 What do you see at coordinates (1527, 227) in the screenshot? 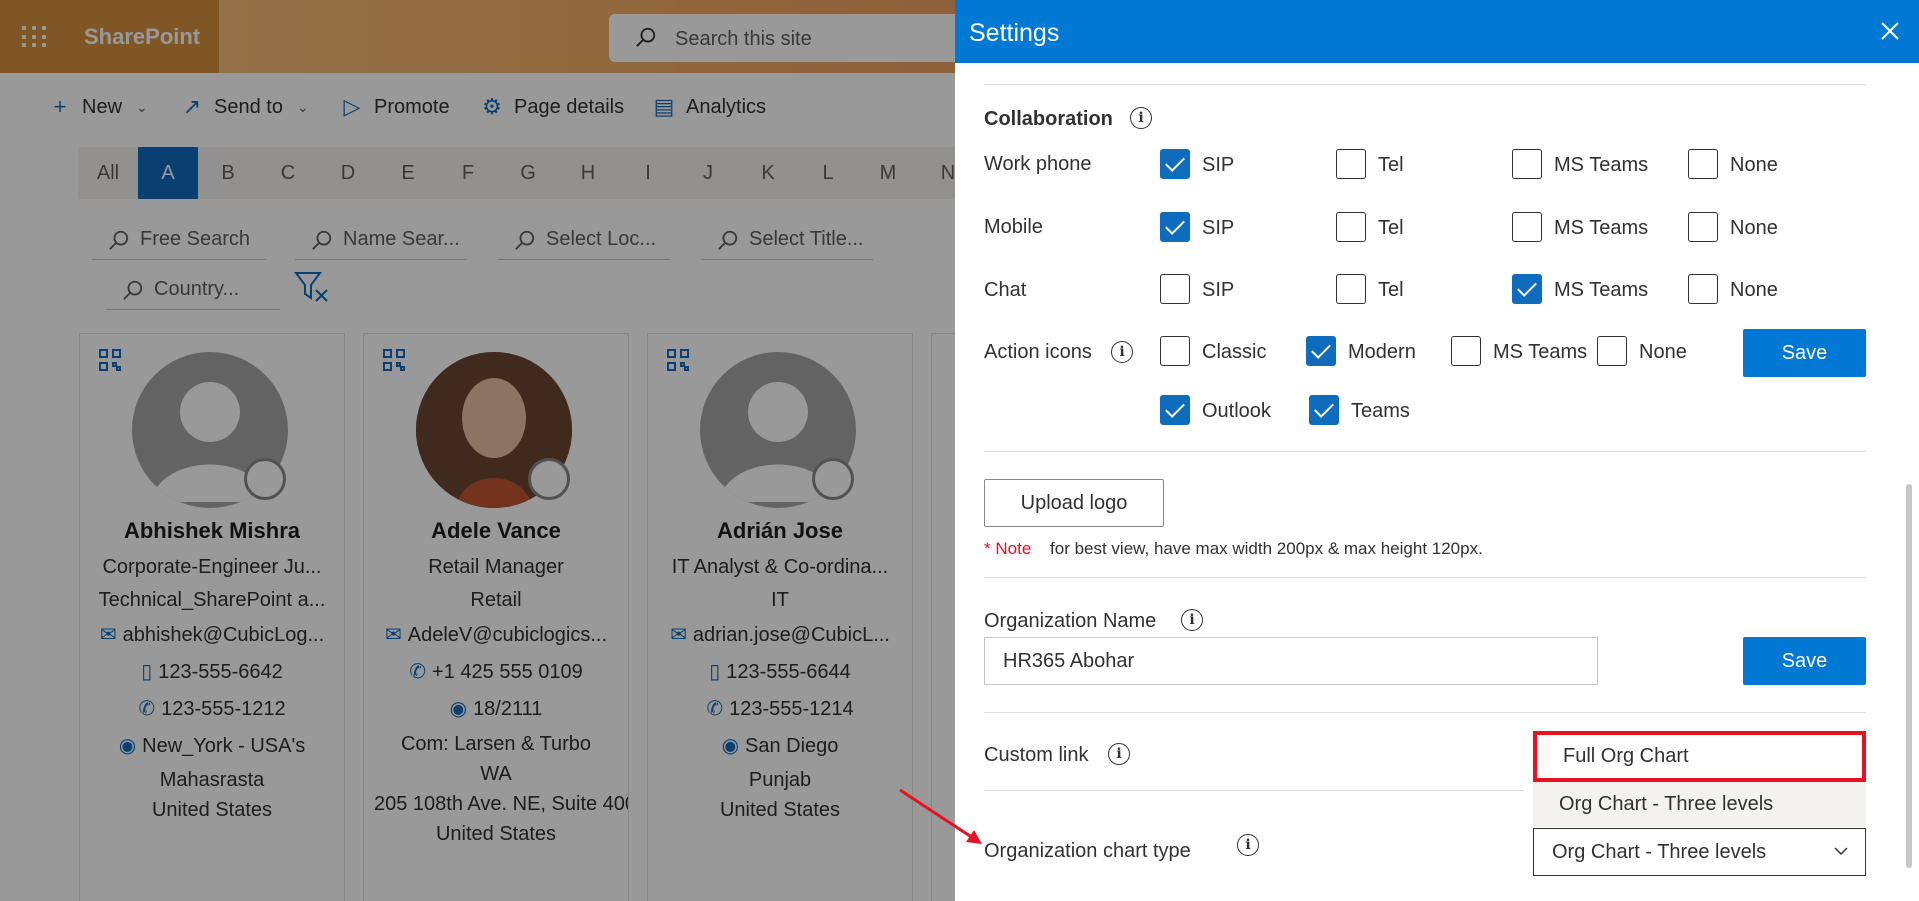
I see `mobile-msteams-checkbox` at bounding box center [1527, 227].